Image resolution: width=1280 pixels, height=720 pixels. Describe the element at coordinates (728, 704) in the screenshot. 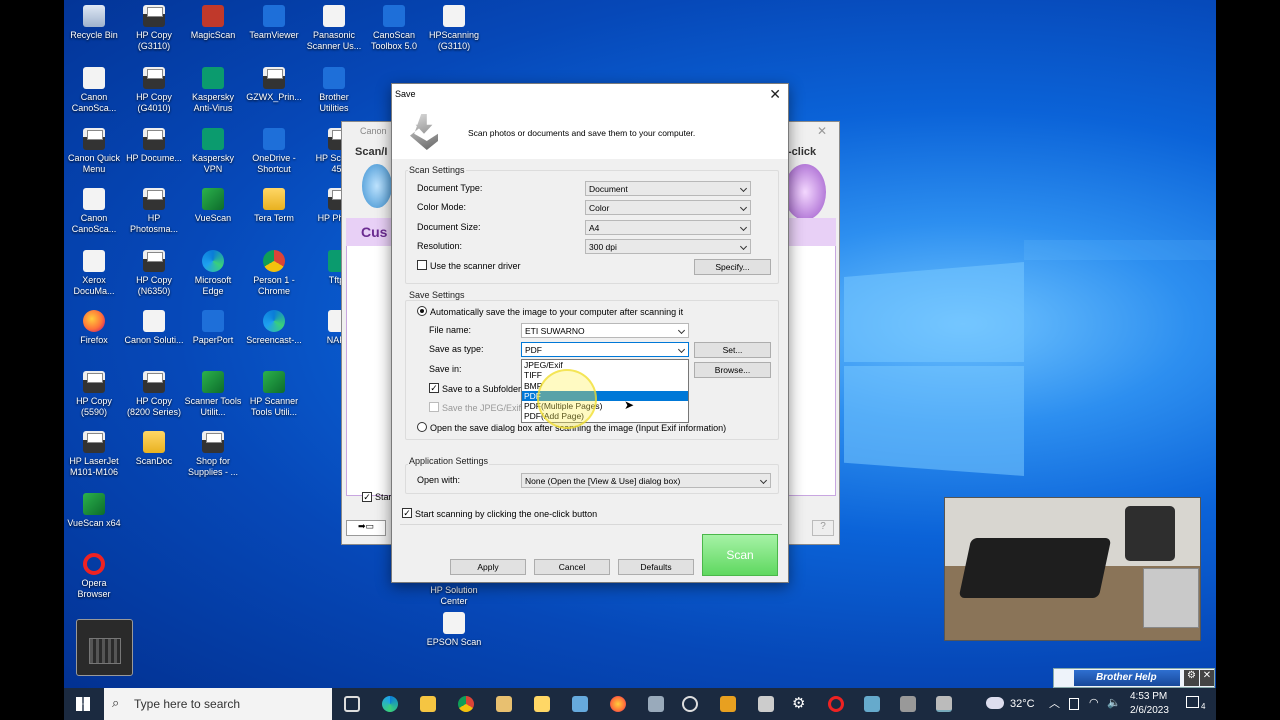

I see `vuescan-taskbar-icon` at that location.